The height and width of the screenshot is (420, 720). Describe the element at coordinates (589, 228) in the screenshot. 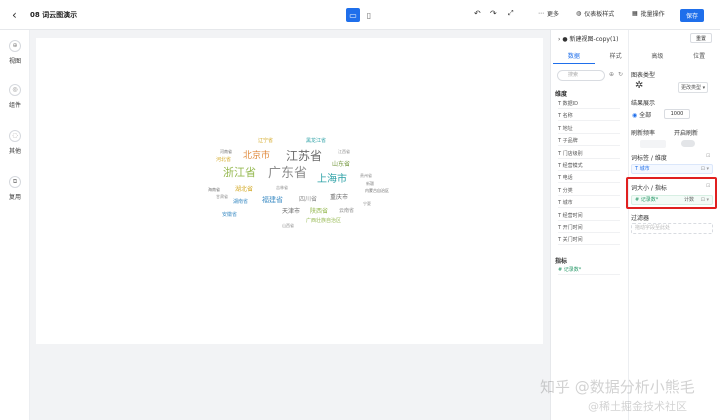

I see `dimension-item: T 开门时间` at that location.